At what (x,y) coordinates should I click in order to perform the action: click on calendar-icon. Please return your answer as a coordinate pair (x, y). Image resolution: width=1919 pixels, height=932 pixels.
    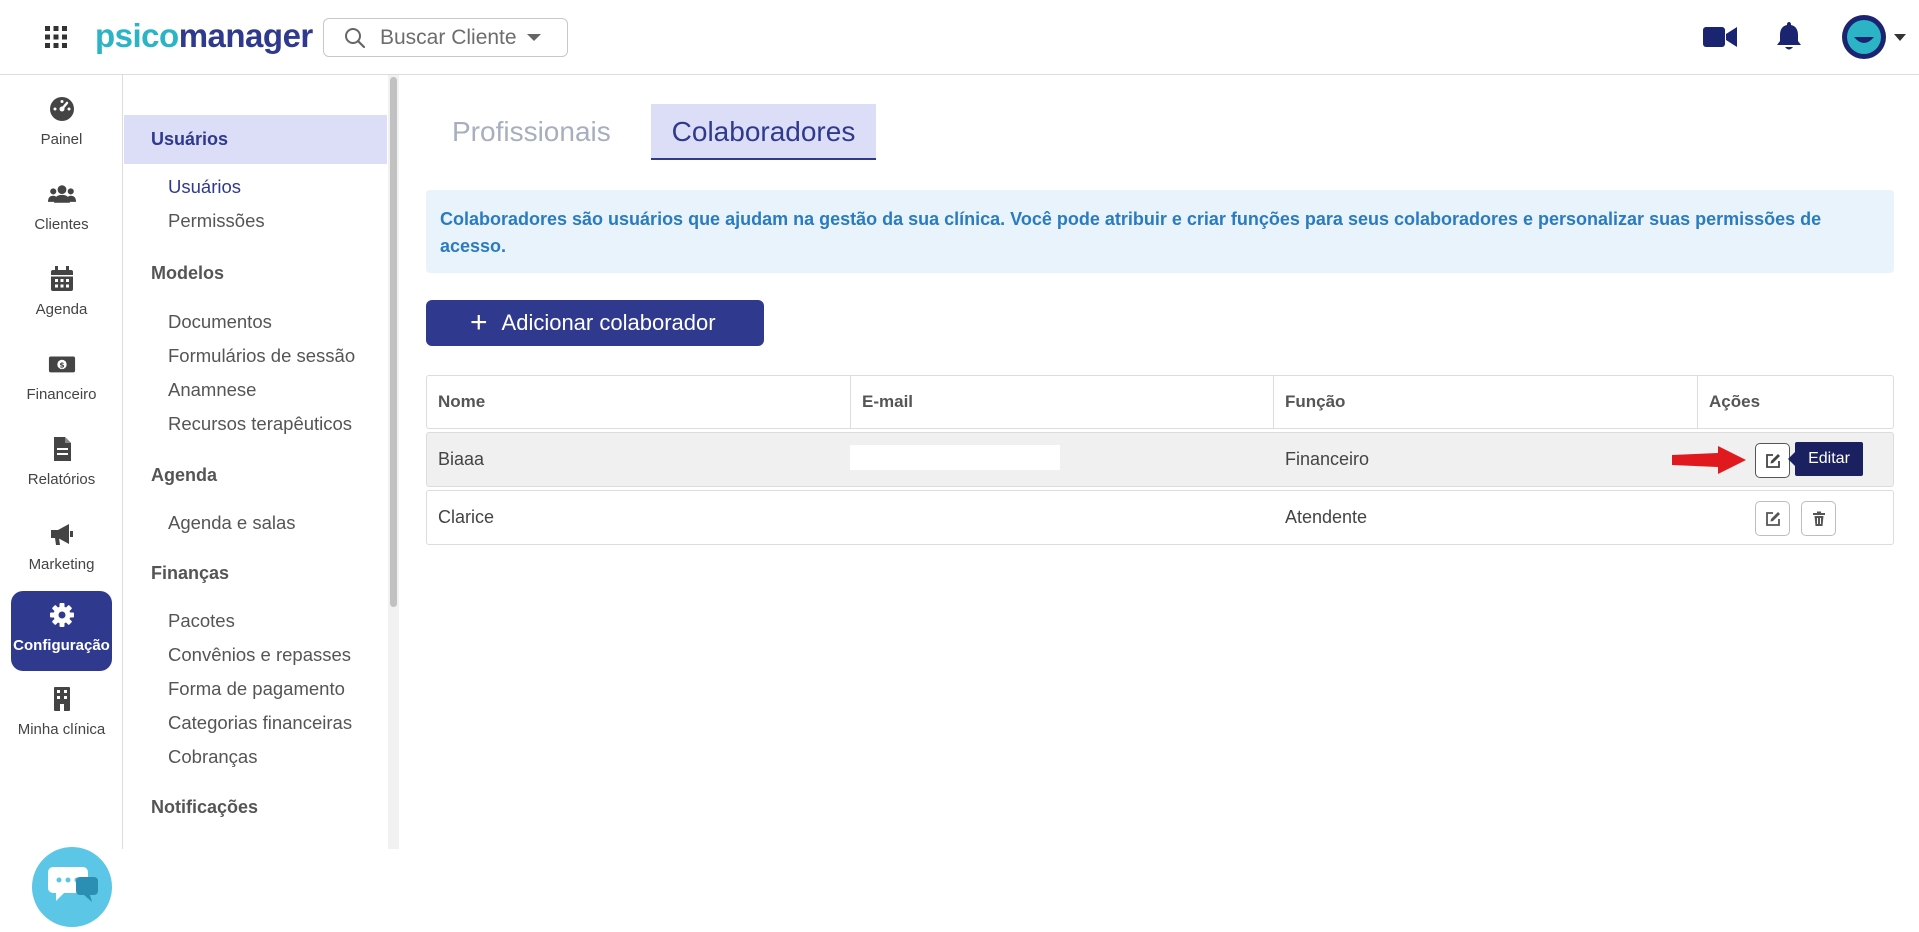
    Looking at the image, I should click on (61, 278).